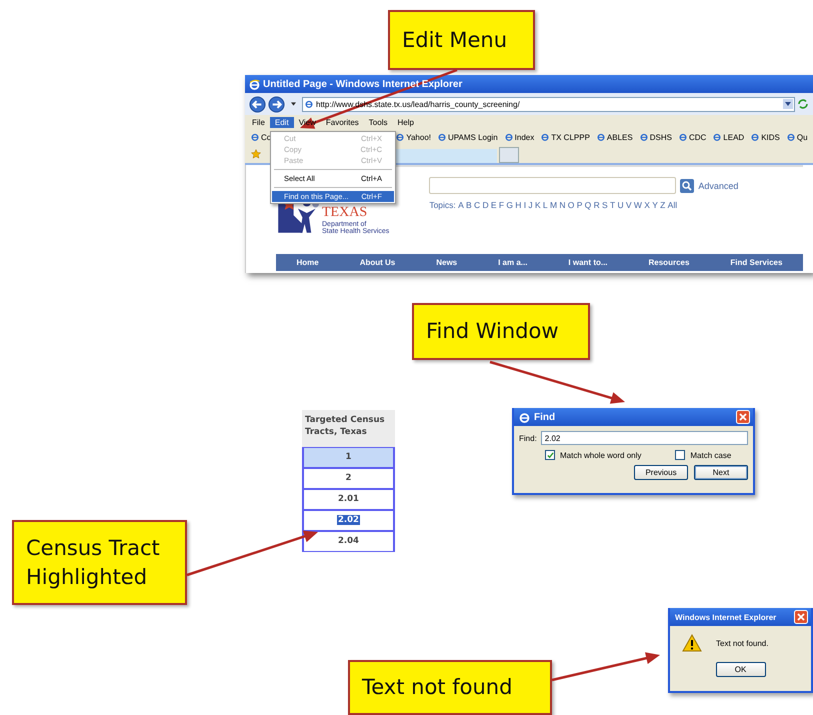 This screenshot has height=715, width=813. What do you see at coordinates (711, 455) in the screenshot?
I see `checkbox-label: Match case` at bounding box center [711, 455].